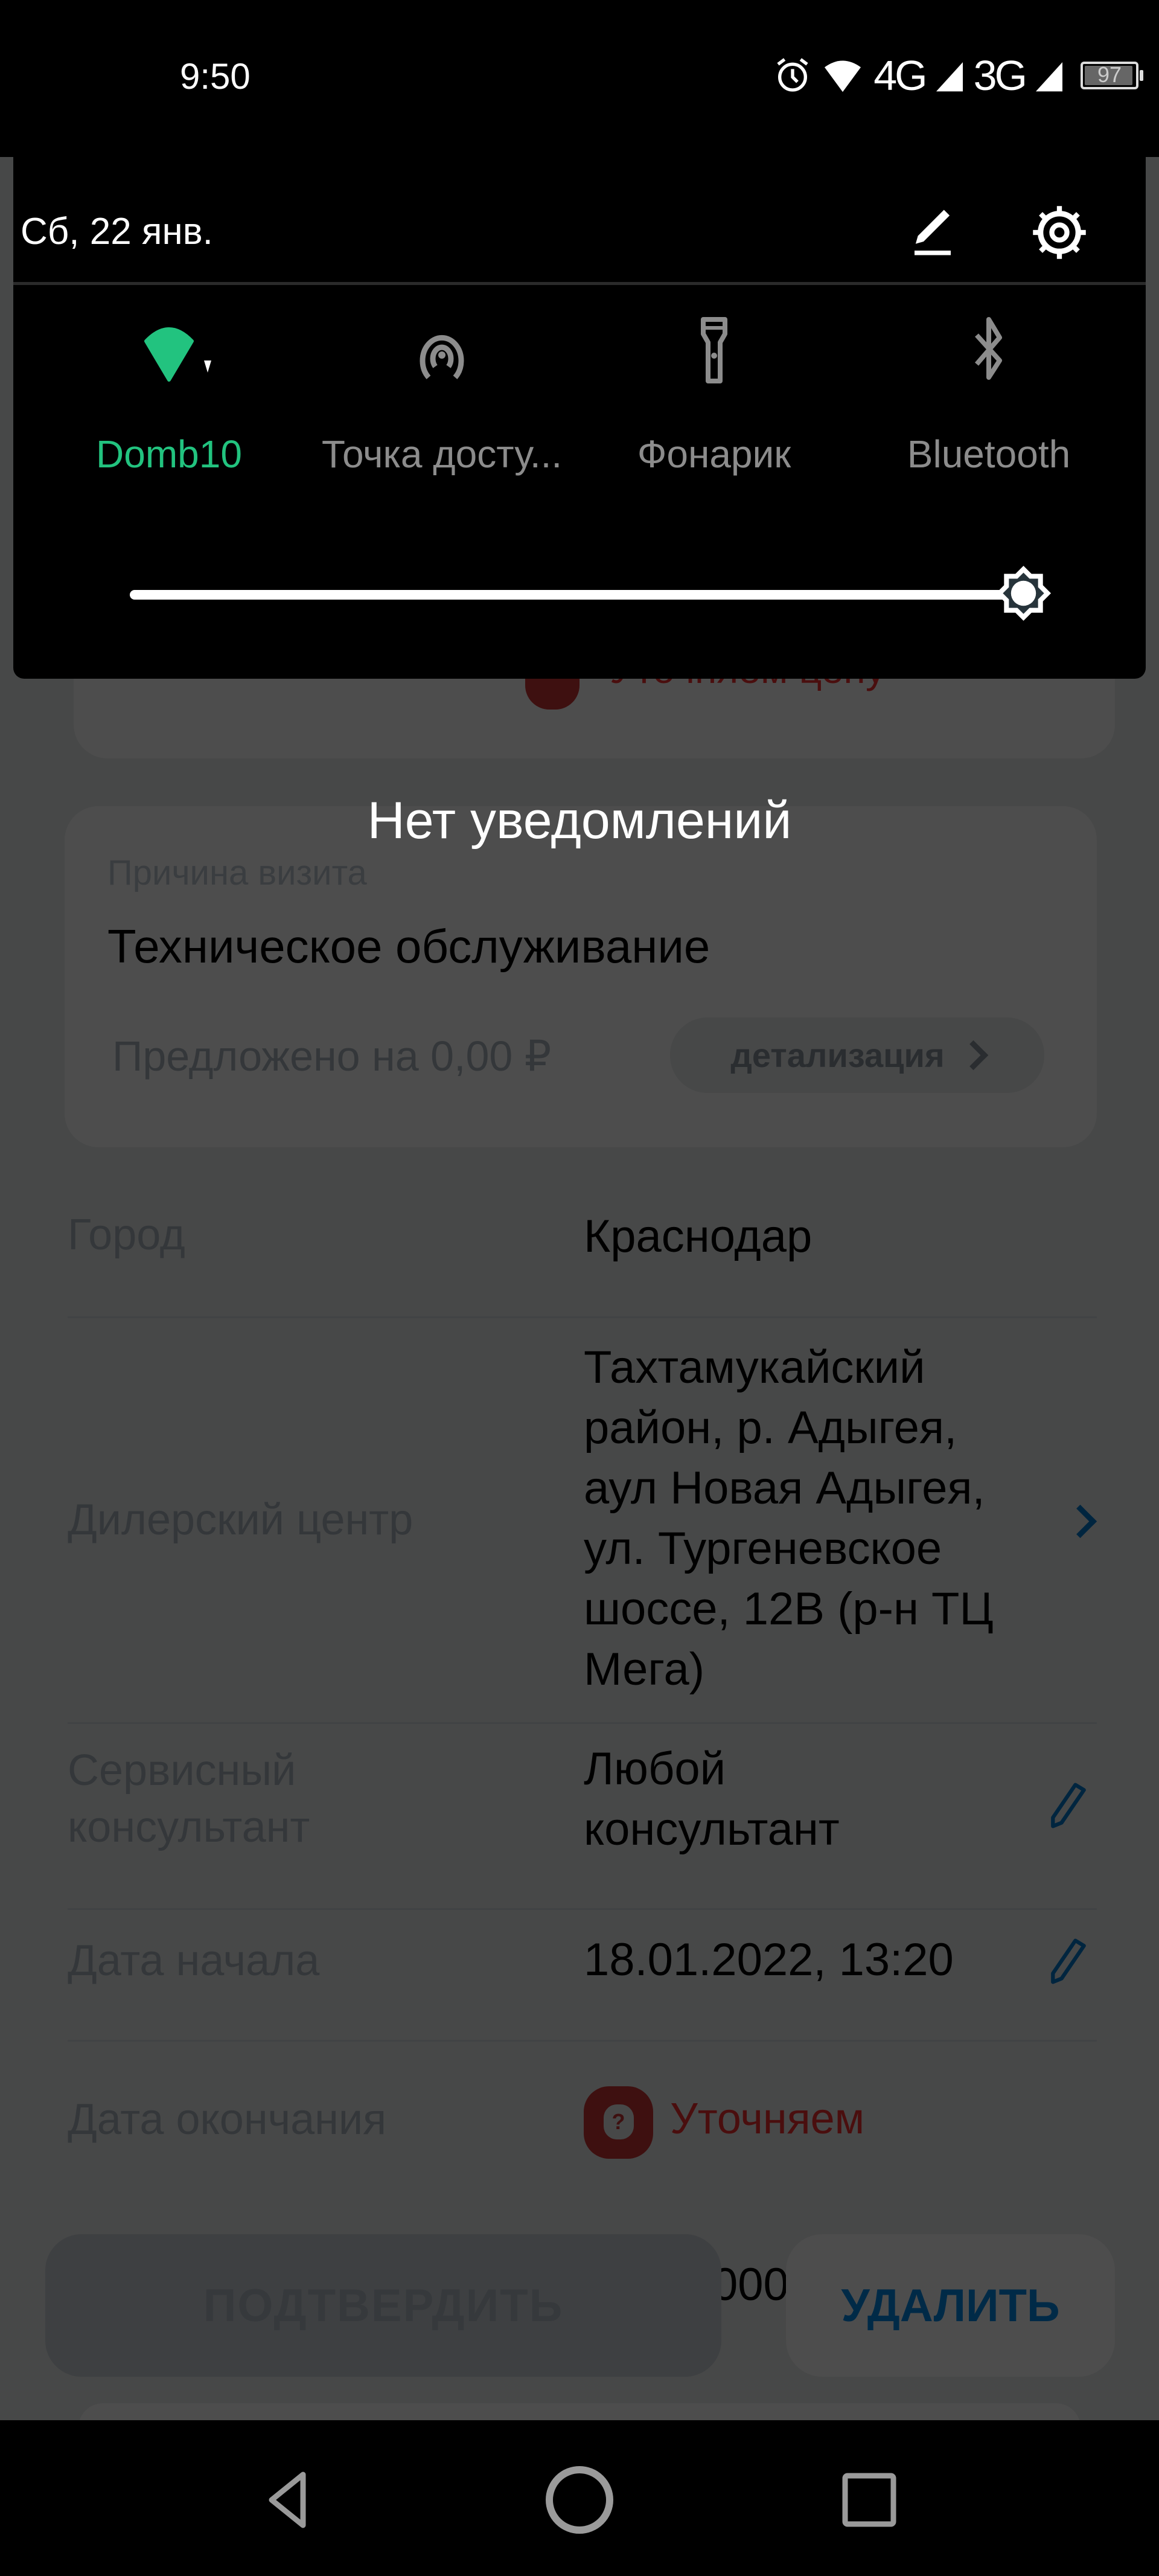 The height and width of the screenshot is (2576, 1159). What do you see at coordinates (644, 1669) in the screenshot?
I see `dealer-line: Мега)` at bounding box center [644, 1669].